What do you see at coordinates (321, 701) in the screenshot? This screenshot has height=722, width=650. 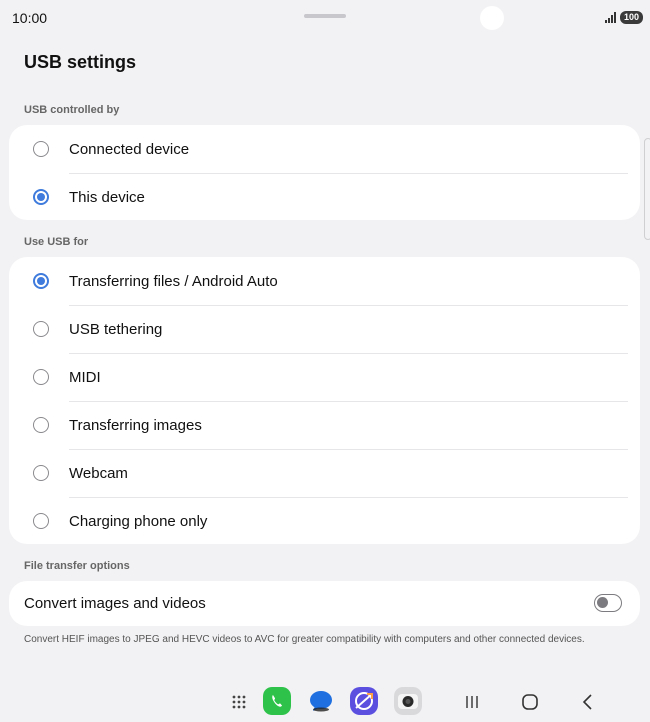 I see `messages-app-icon` at bounding box center [321, 701].